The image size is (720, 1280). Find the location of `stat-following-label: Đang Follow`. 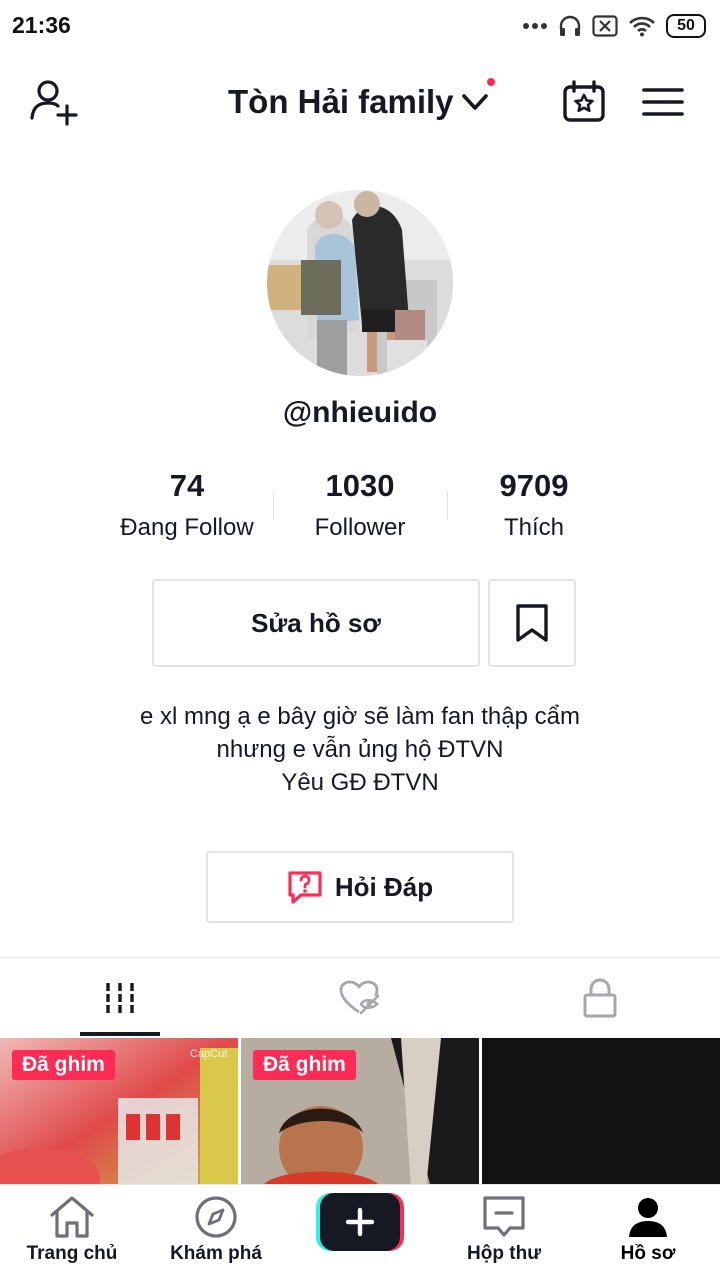

stat-following-label: Đang Follow is located at coordinates (187, 527).